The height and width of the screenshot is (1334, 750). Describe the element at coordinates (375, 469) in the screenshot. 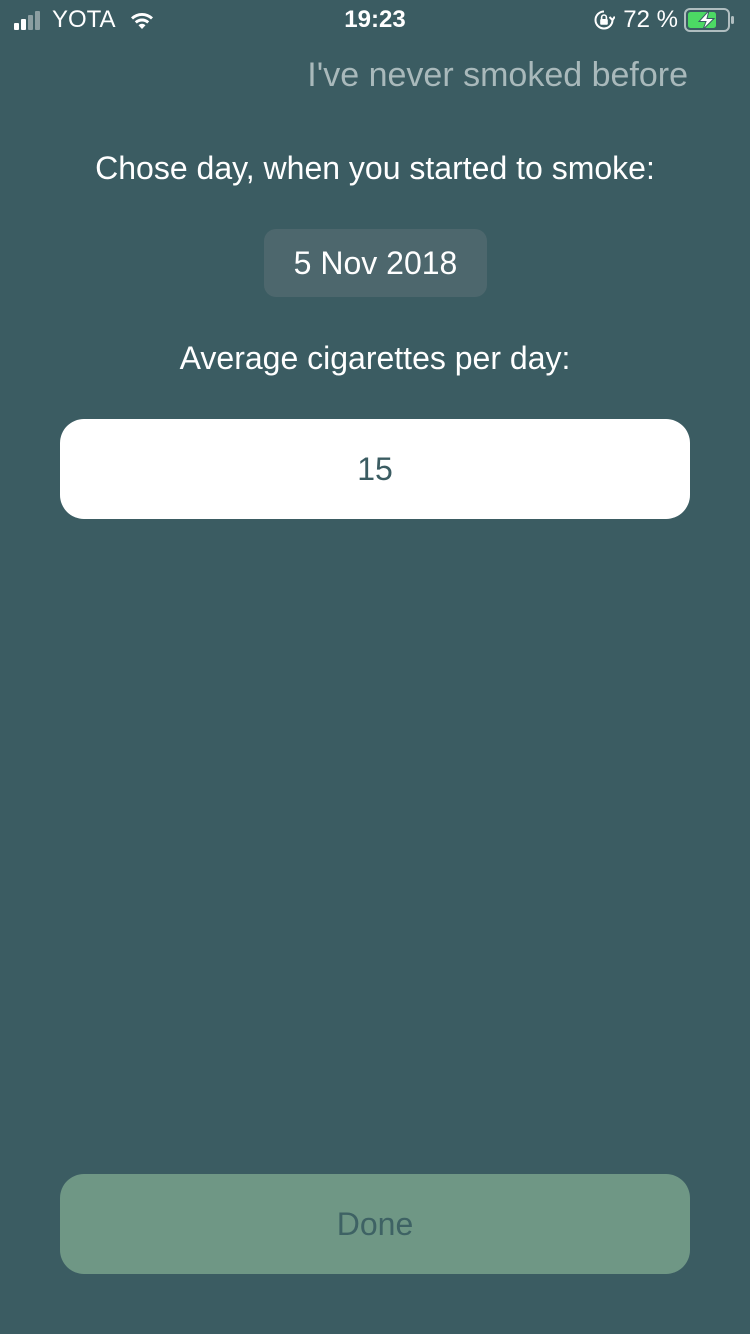

I see `cigarettes-per-day-input` at that location.